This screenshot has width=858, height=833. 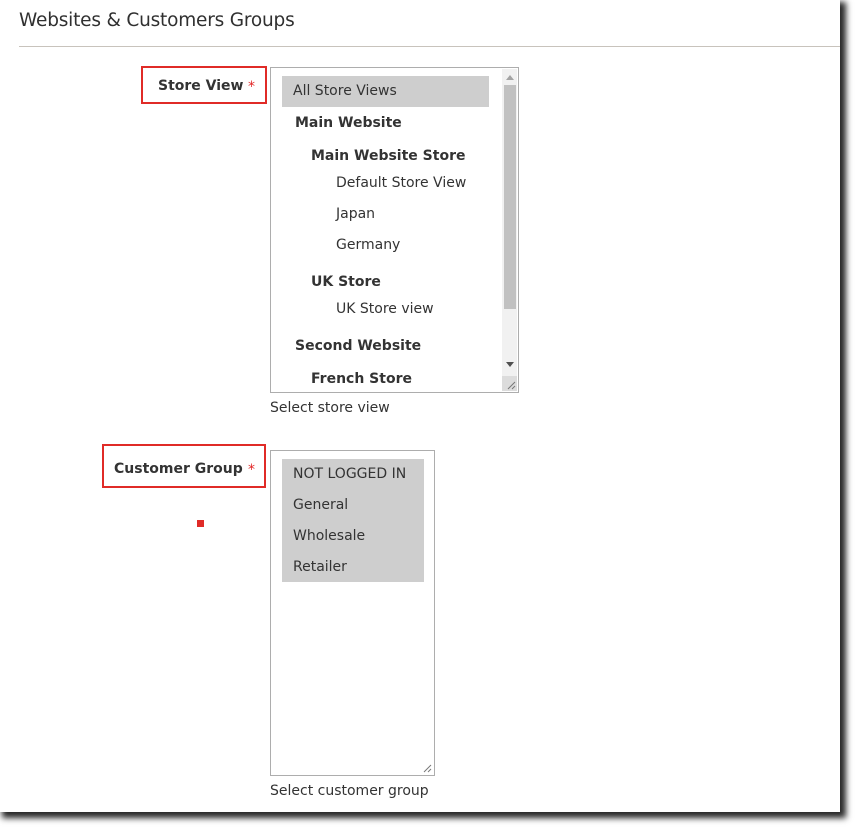 What do you see at coordinates (401, 183) in the screenshot?
I see `store-option-default-store-view: Default Store View` at bounding box center [401, 183].